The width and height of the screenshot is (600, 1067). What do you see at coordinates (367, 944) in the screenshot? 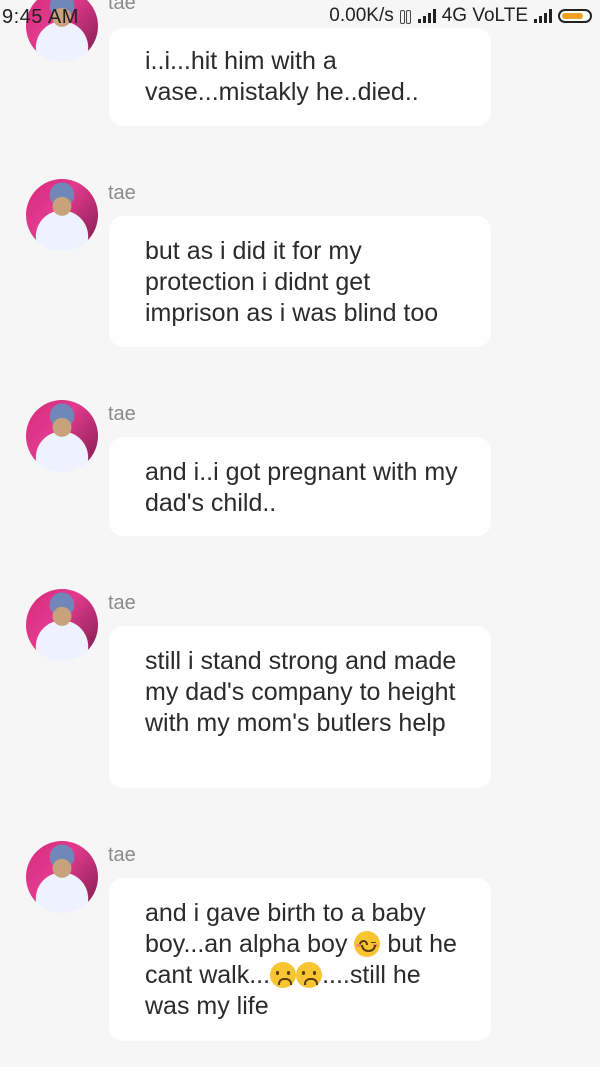
I see `smiling-emoji-icon` at bounding box center [367, 944].